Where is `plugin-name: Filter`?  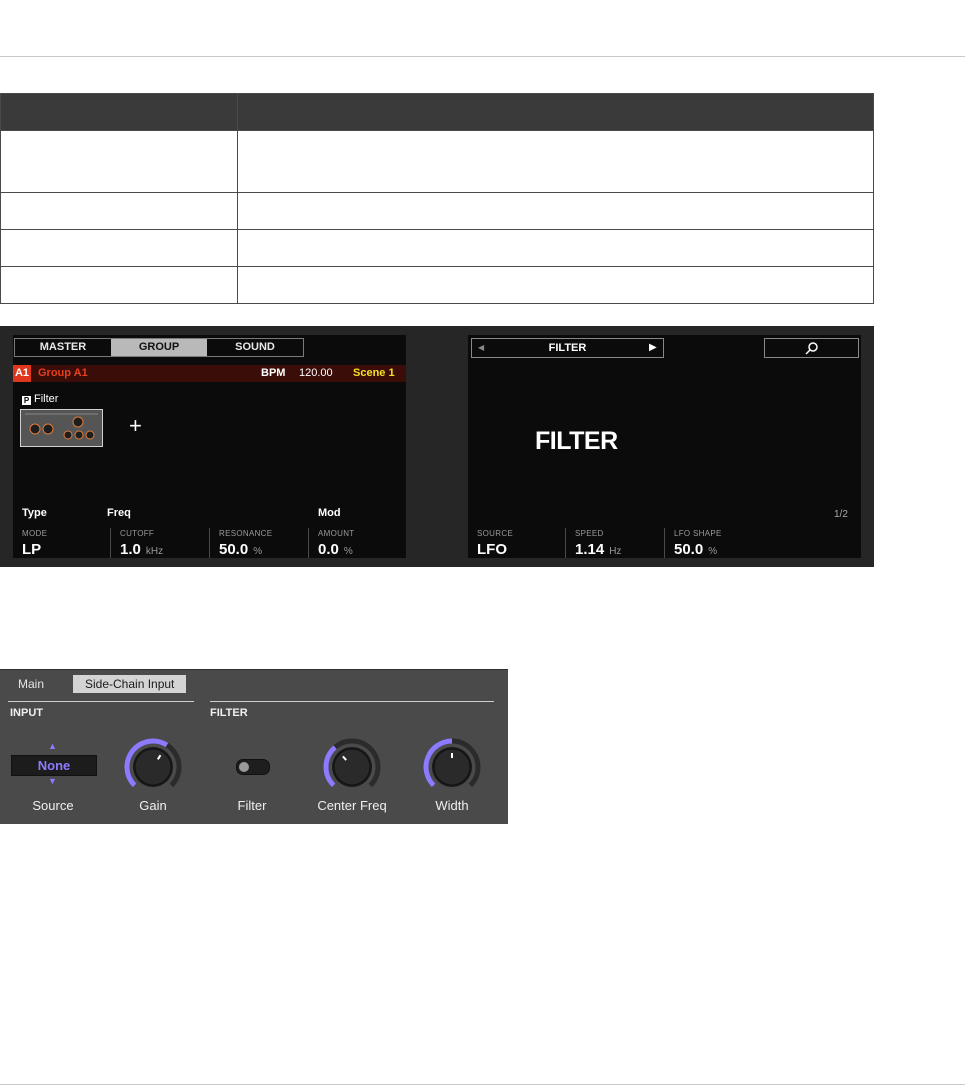
plugin-name: Filter is located at coordinates (46, 399).